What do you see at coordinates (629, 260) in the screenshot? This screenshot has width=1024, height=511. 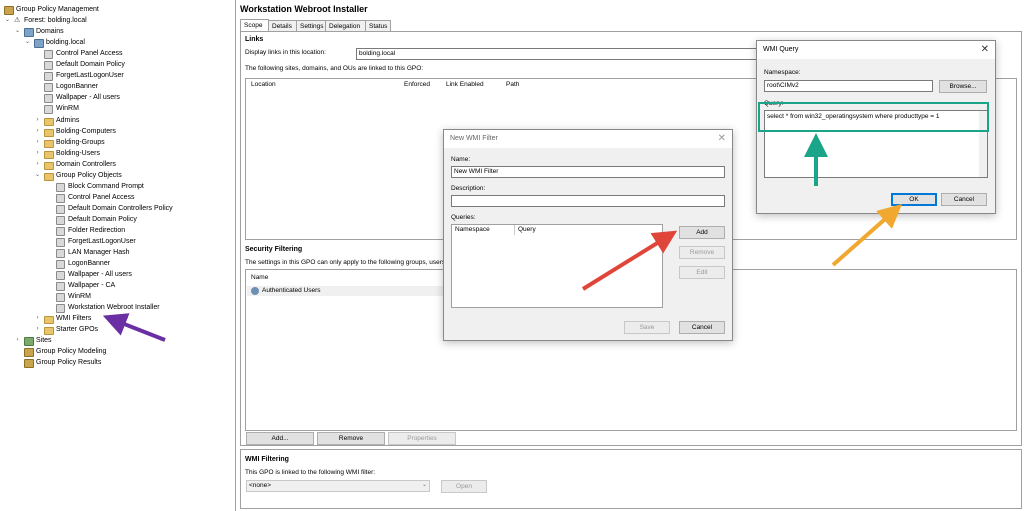 I see `red-arrow` at bounding box center [629, 260].